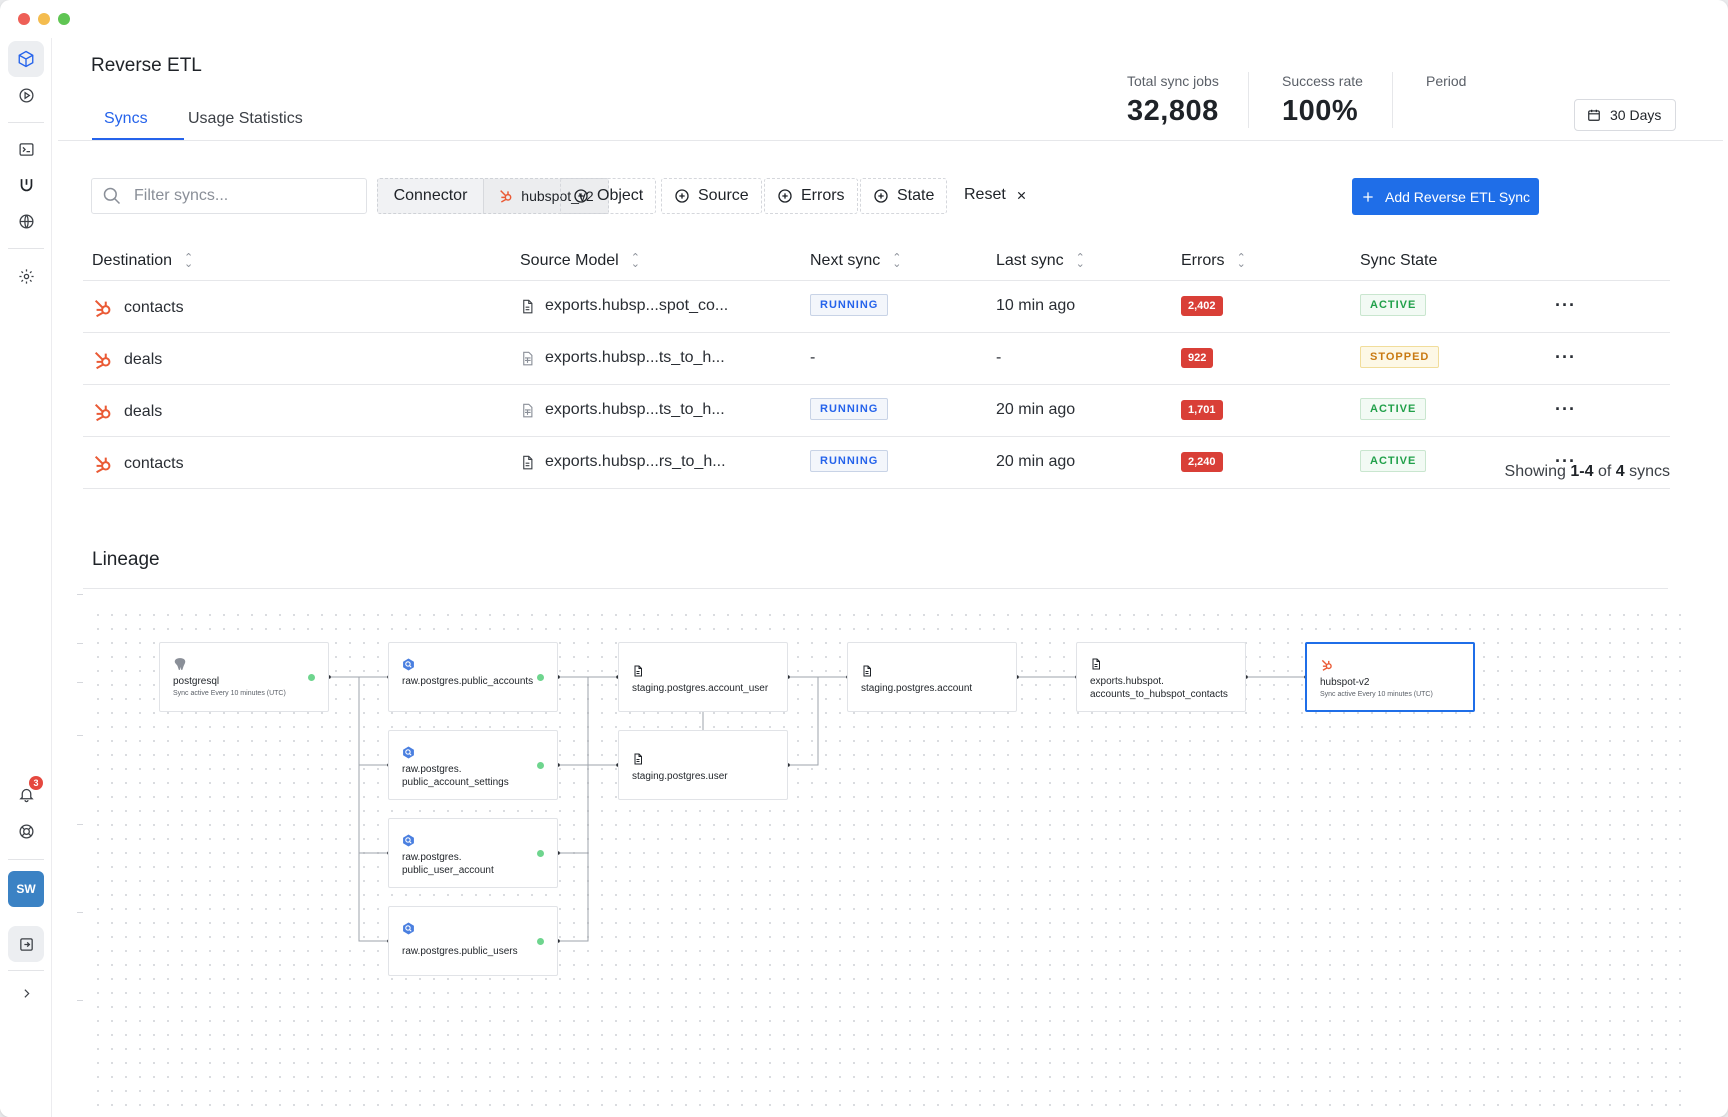  What do you see at coordinates (1021, 195) in the screenshot?
I see `close-icon` at bounding box center [1021, 195].